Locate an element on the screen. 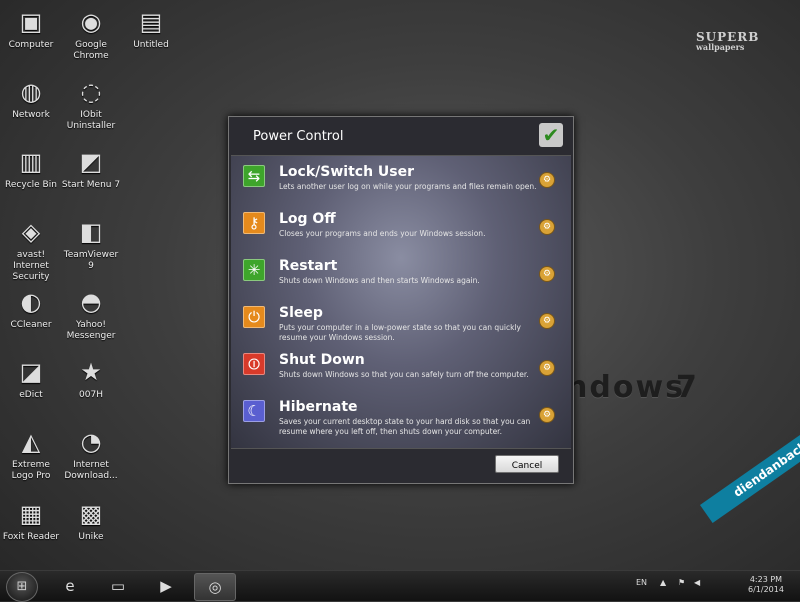 This screenshot has height=602, width=800. desktop-icon-label: avast! Internet Security is located at coordinates (31, 266).